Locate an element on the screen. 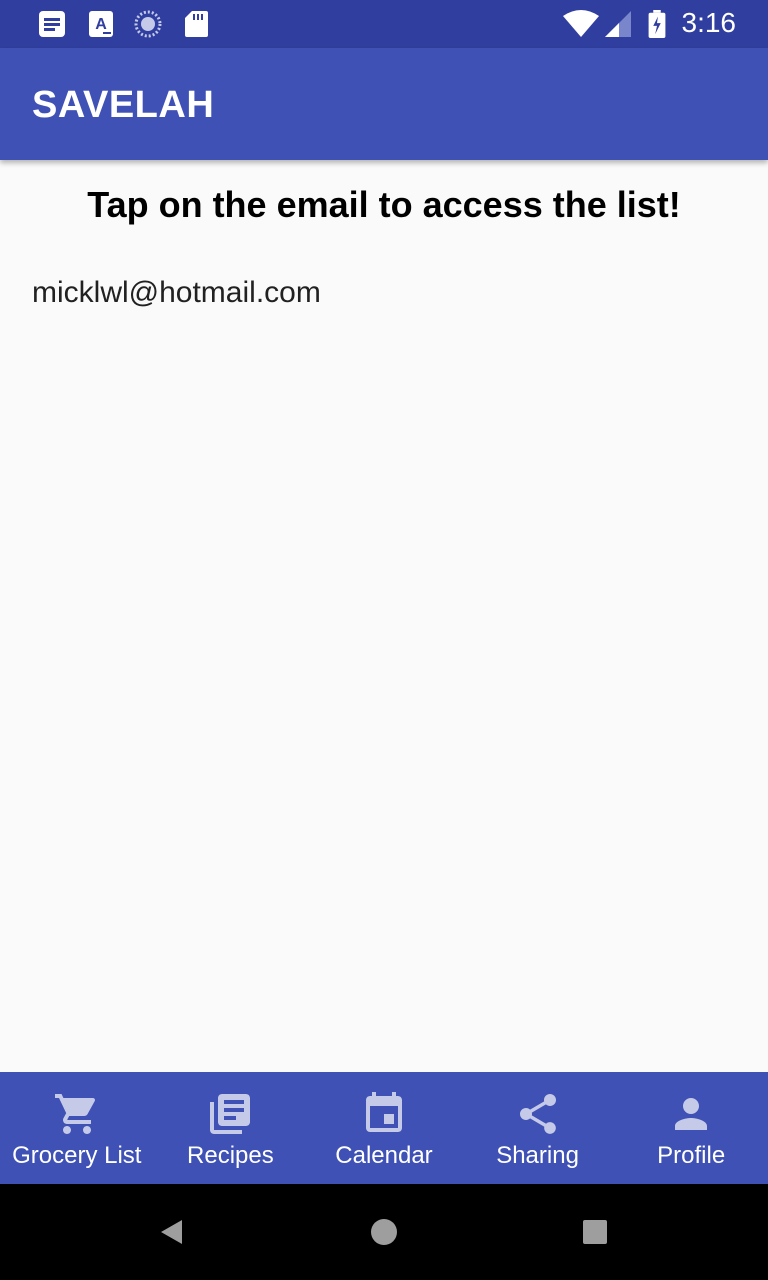 This screenshot has height=1280, width=768. nav-label-grocery-list: Grocery List is located at coordinates (77, 1155).